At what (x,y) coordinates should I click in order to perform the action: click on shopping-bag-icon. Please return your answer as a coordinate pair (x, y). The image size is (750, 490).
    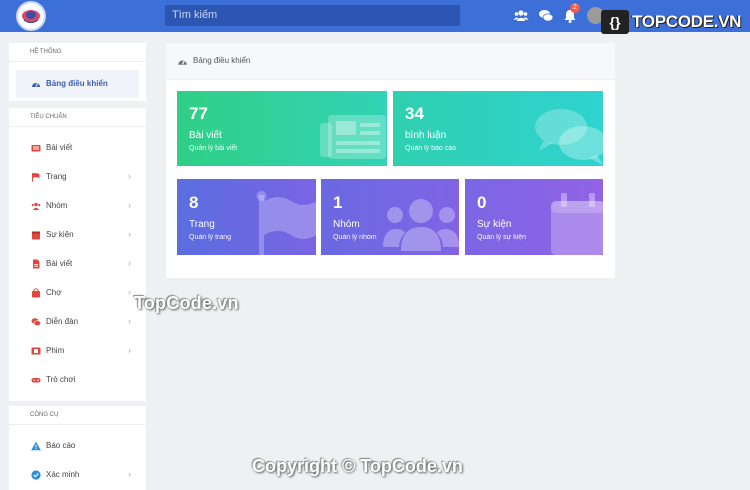
    Looking at the image, I should click on (36, 293).